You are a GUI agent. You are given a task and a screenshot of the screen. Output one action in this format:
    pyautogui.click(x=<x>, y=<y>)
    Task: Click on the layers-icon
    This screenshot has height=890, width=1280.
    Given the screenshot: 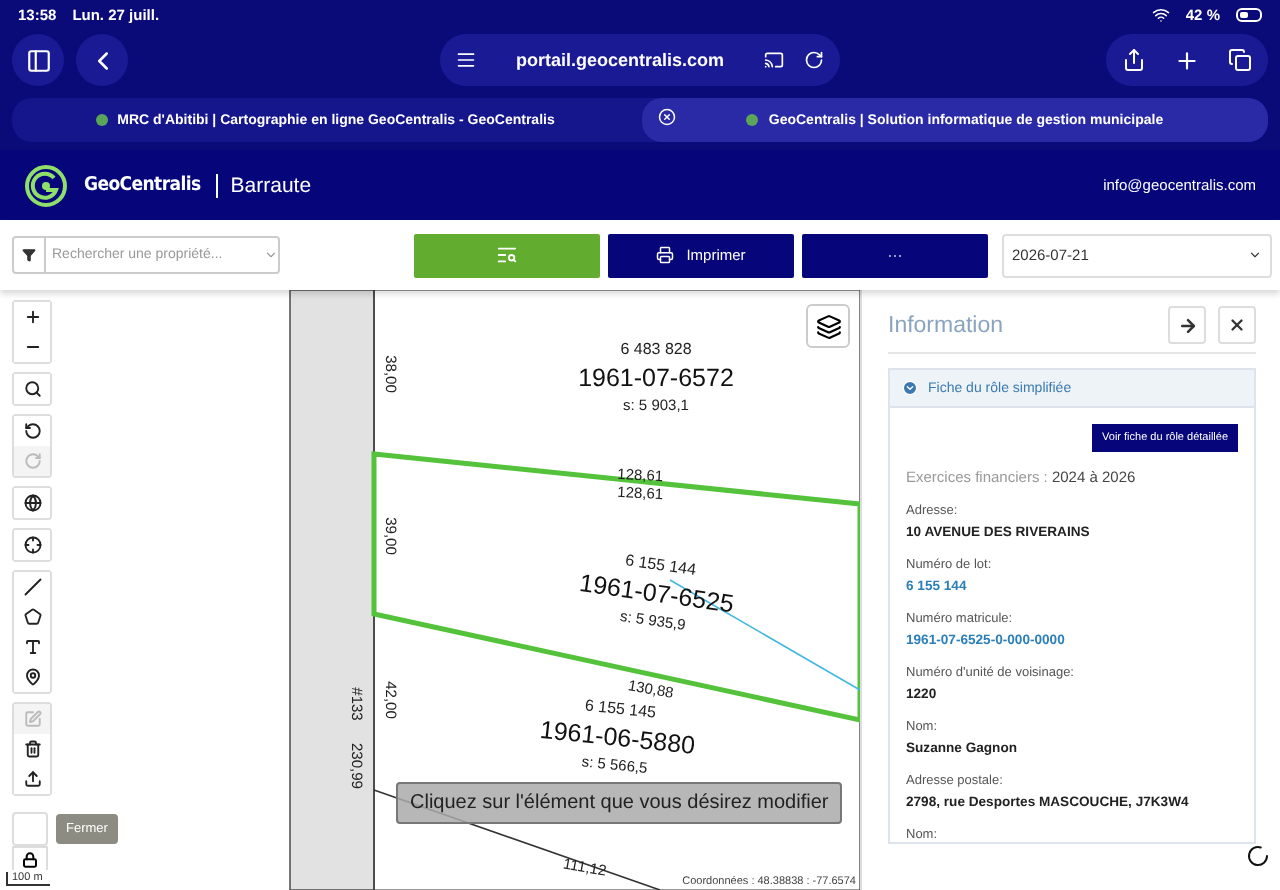 What is the action you would take?
    pyautogui.click(x=828, y=326)
    